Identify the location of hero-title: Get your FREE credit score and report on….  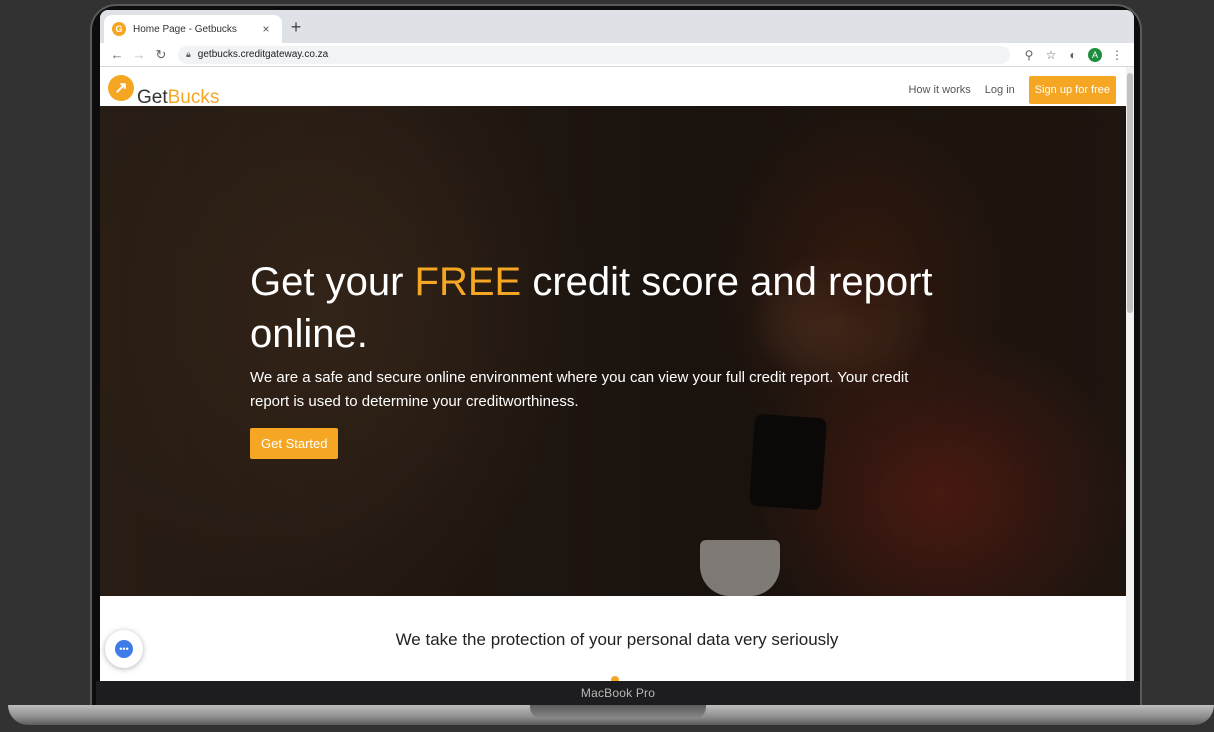
(591, 308).